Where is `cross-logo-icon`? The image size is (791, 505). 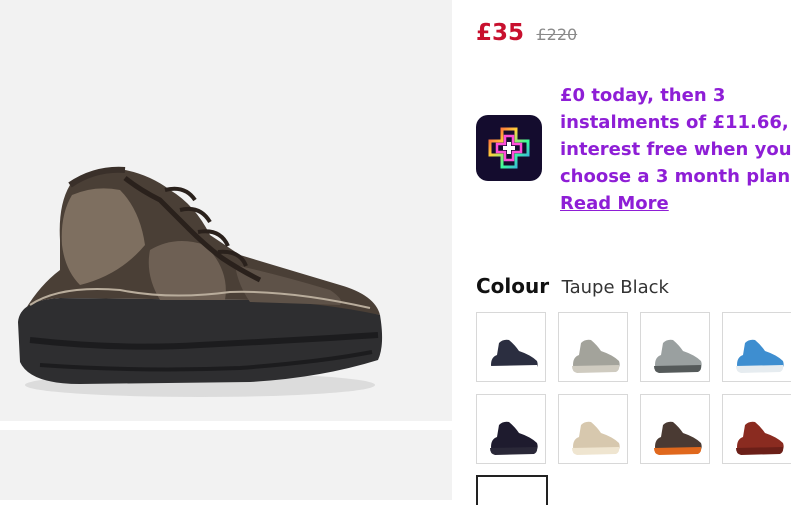
cross-logo-icon is located at coordinates (509, 148).